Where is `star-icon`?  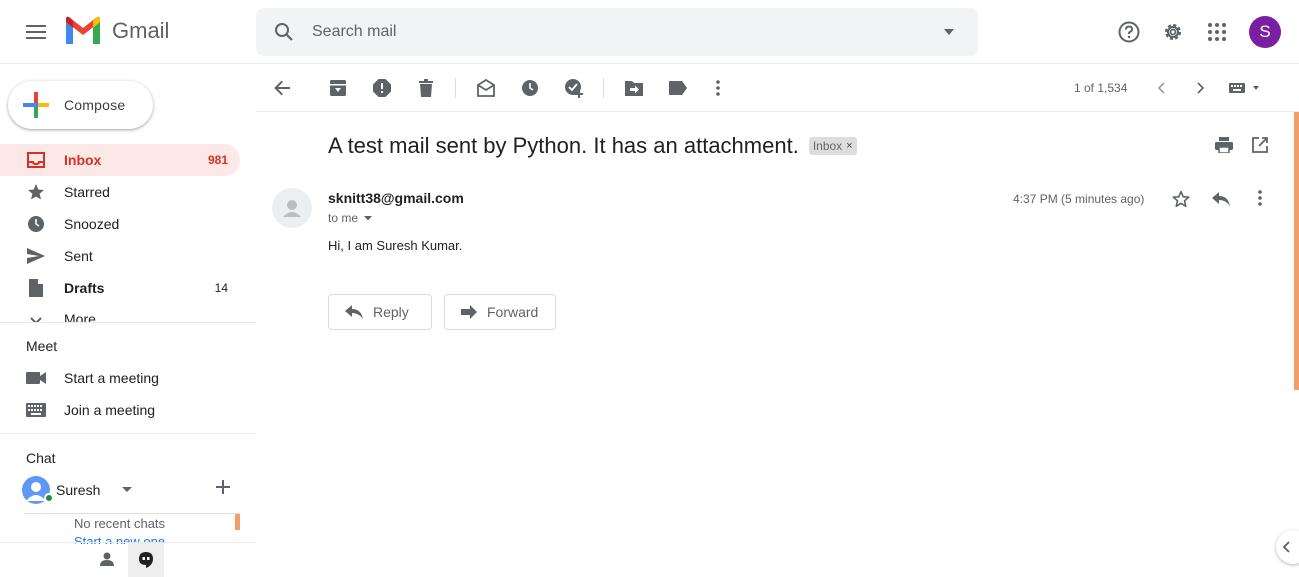
star-icon is located at coordinates (36, 192).